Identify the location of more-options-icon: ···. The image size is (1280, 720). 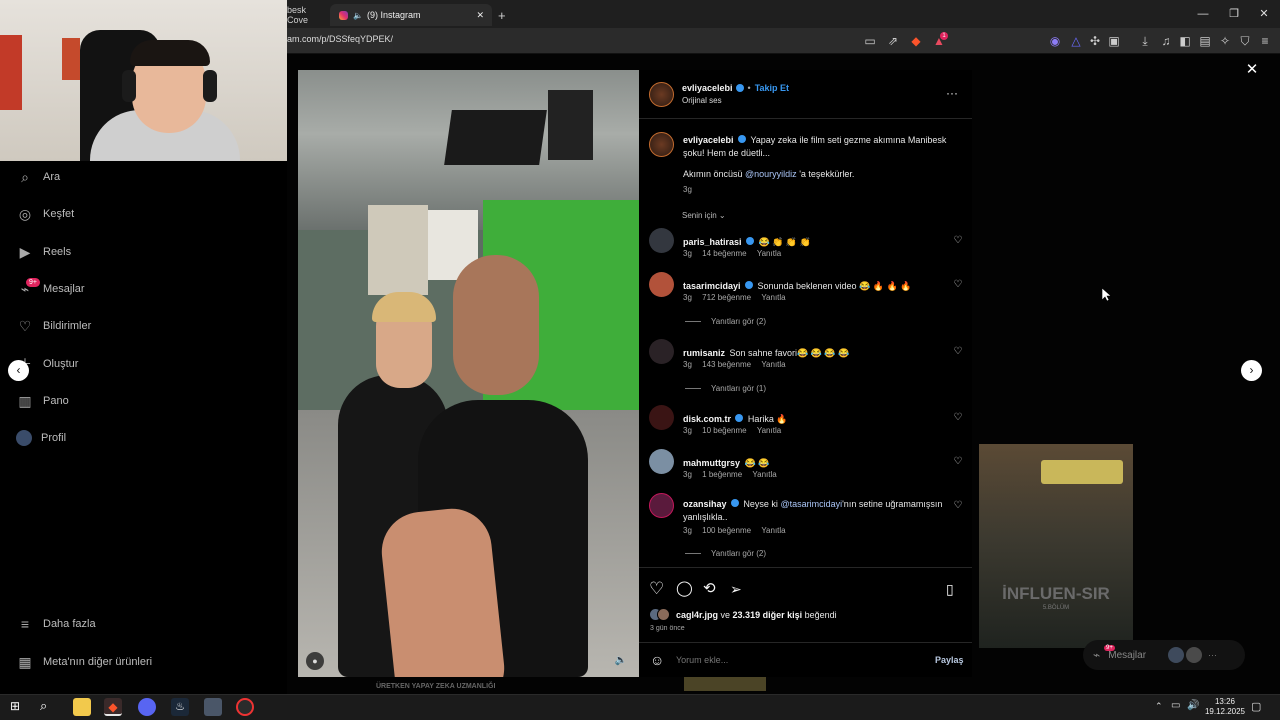
(952, 93).